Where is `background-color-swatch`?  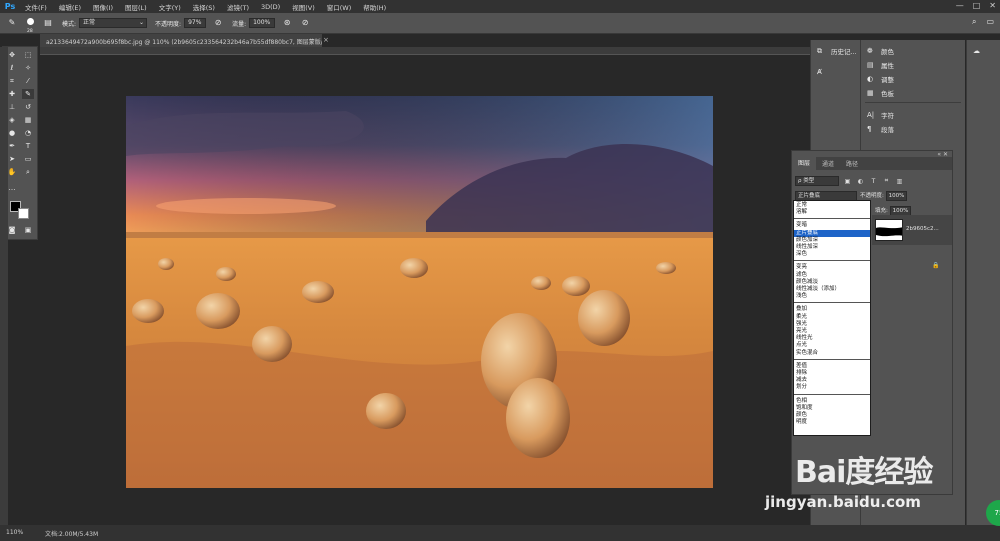 background-color-swatch is located at coordinates (23, 213).